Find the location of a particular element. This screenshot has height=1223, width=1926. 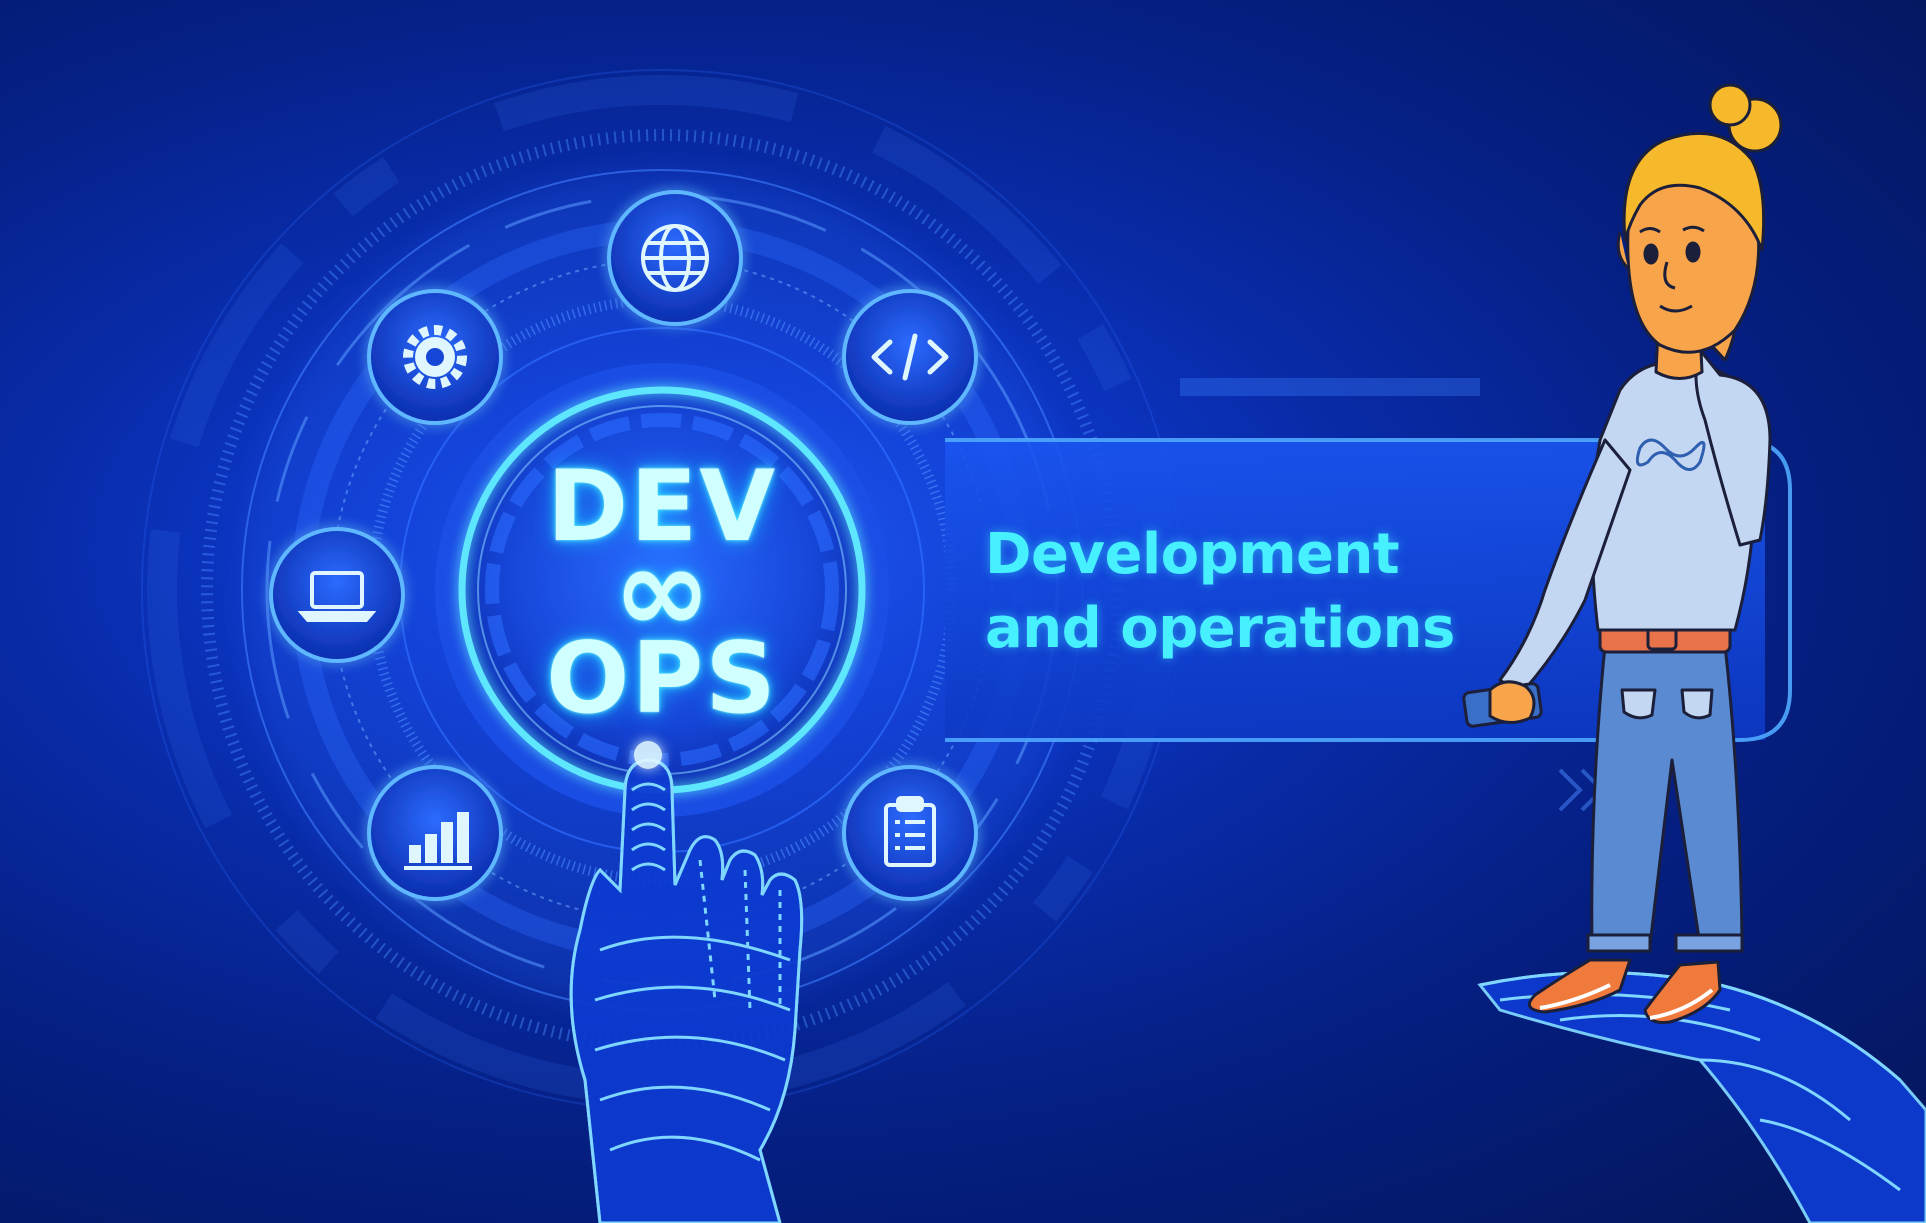

ops-label: OPS is located at coordinates (662, 679).